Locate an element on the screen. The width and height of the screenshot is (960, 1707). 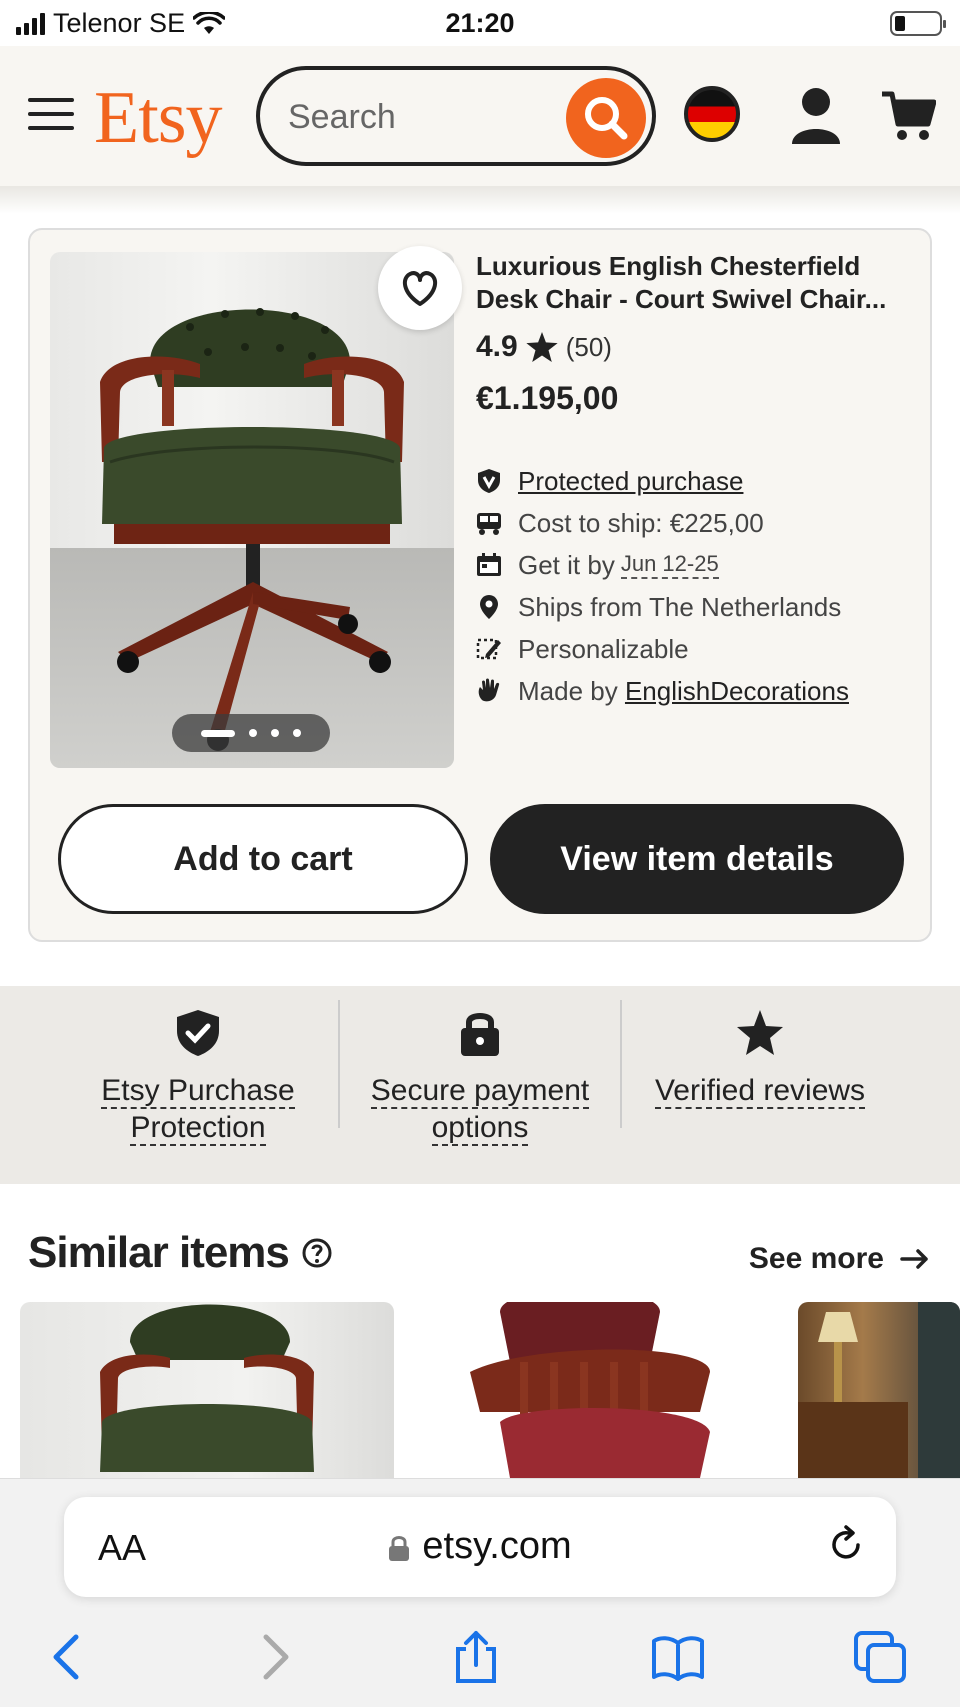
shopping-cart-icon is located at coordinates (908, 116).